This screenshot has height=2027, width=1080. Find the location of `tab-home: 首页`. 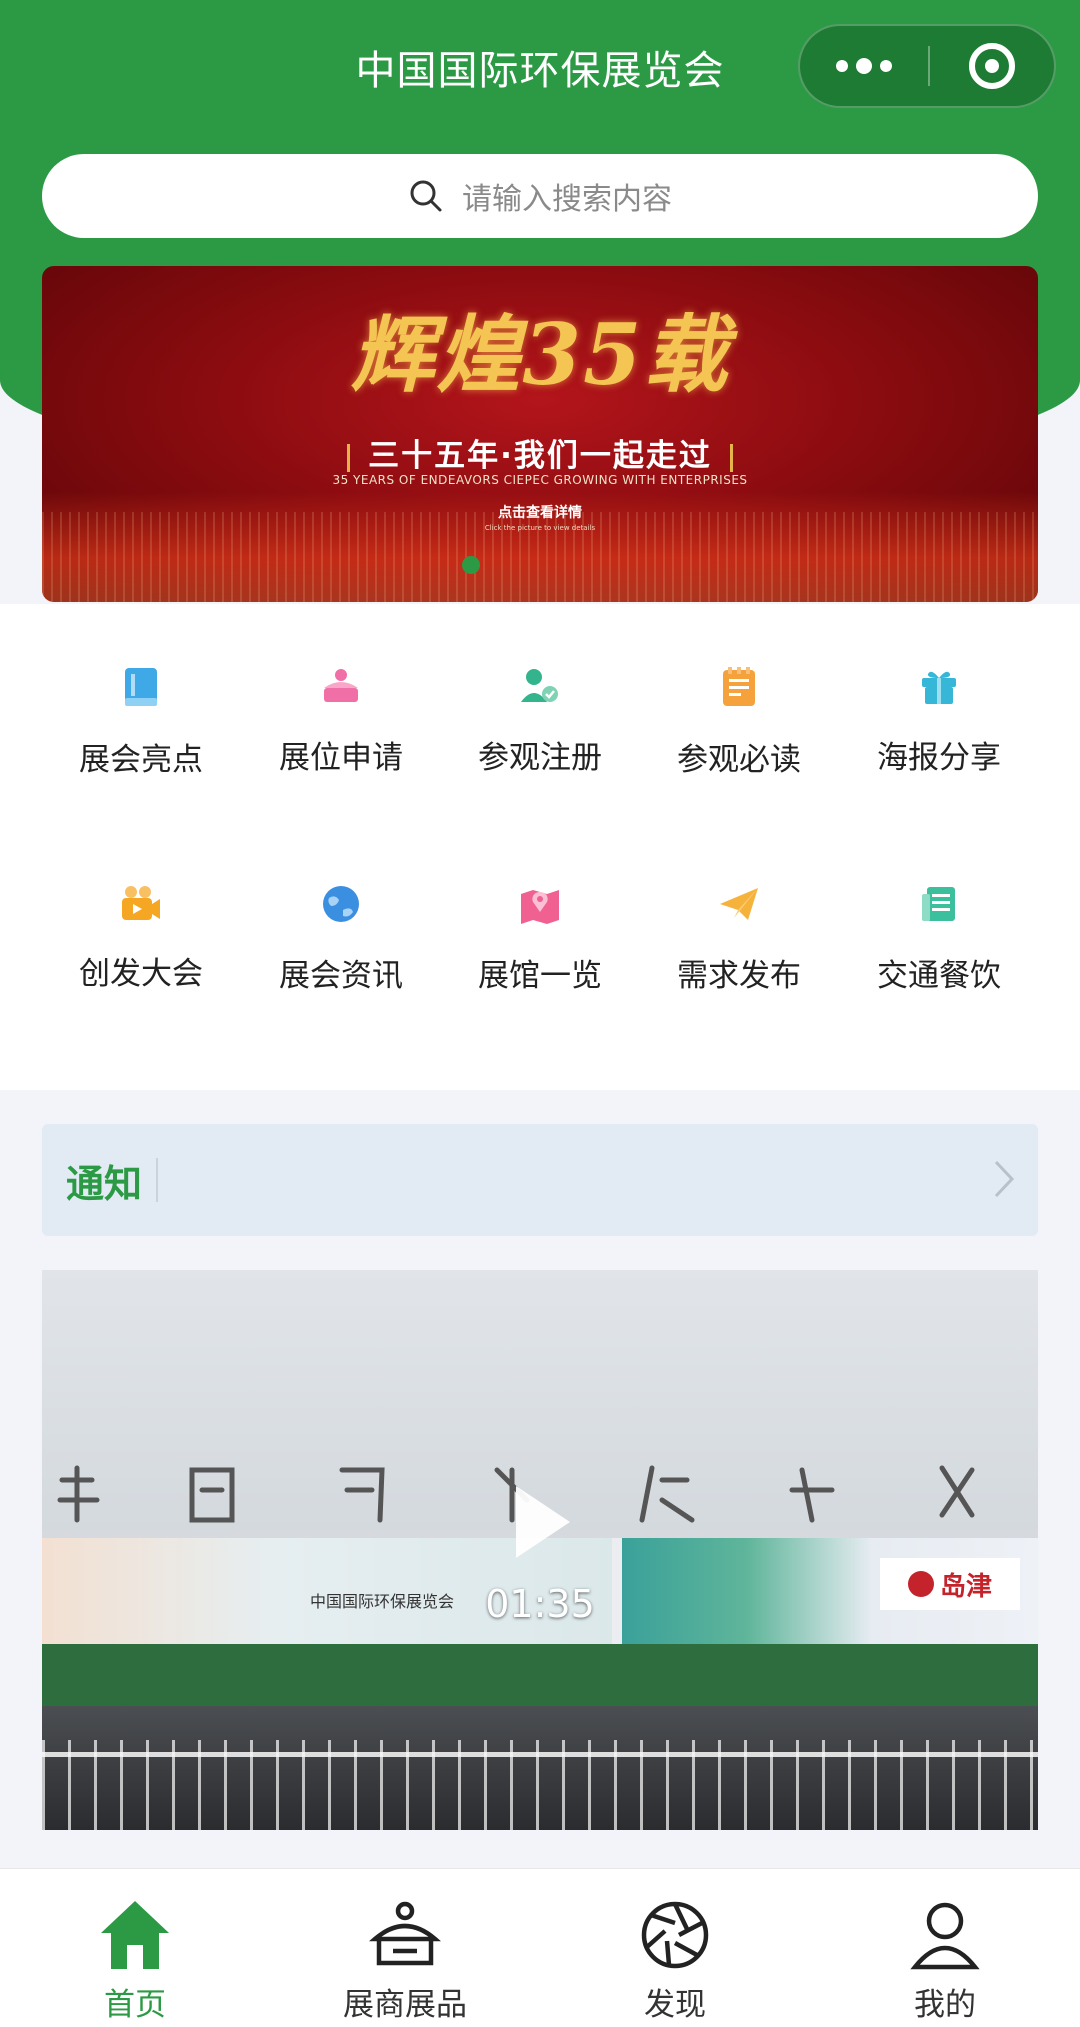

tab-home: 首页 is located at coordinates (135, 1948).